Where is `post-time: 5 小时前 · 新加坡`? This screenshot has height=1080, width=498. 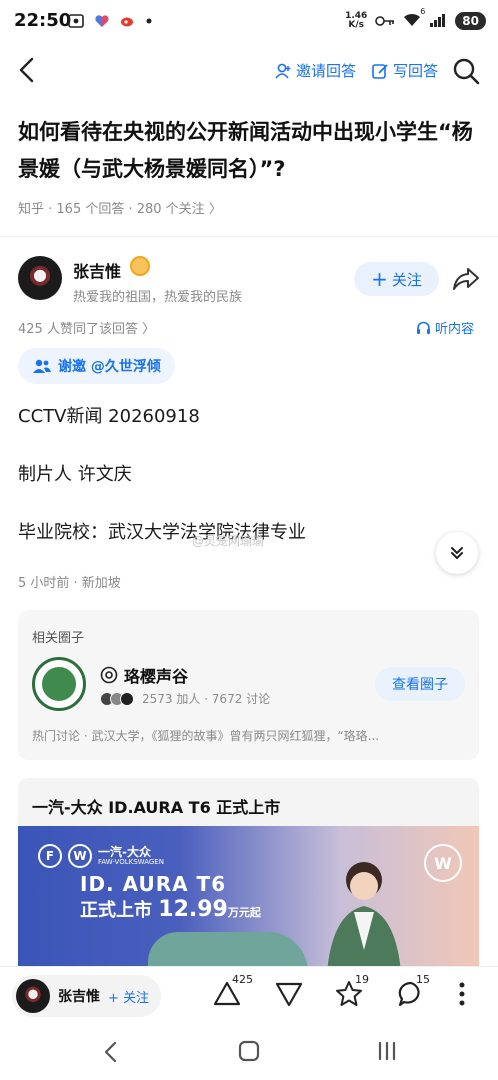
post-time: 5 小时前 · 新加坡 is located at coordinates (69, 583).